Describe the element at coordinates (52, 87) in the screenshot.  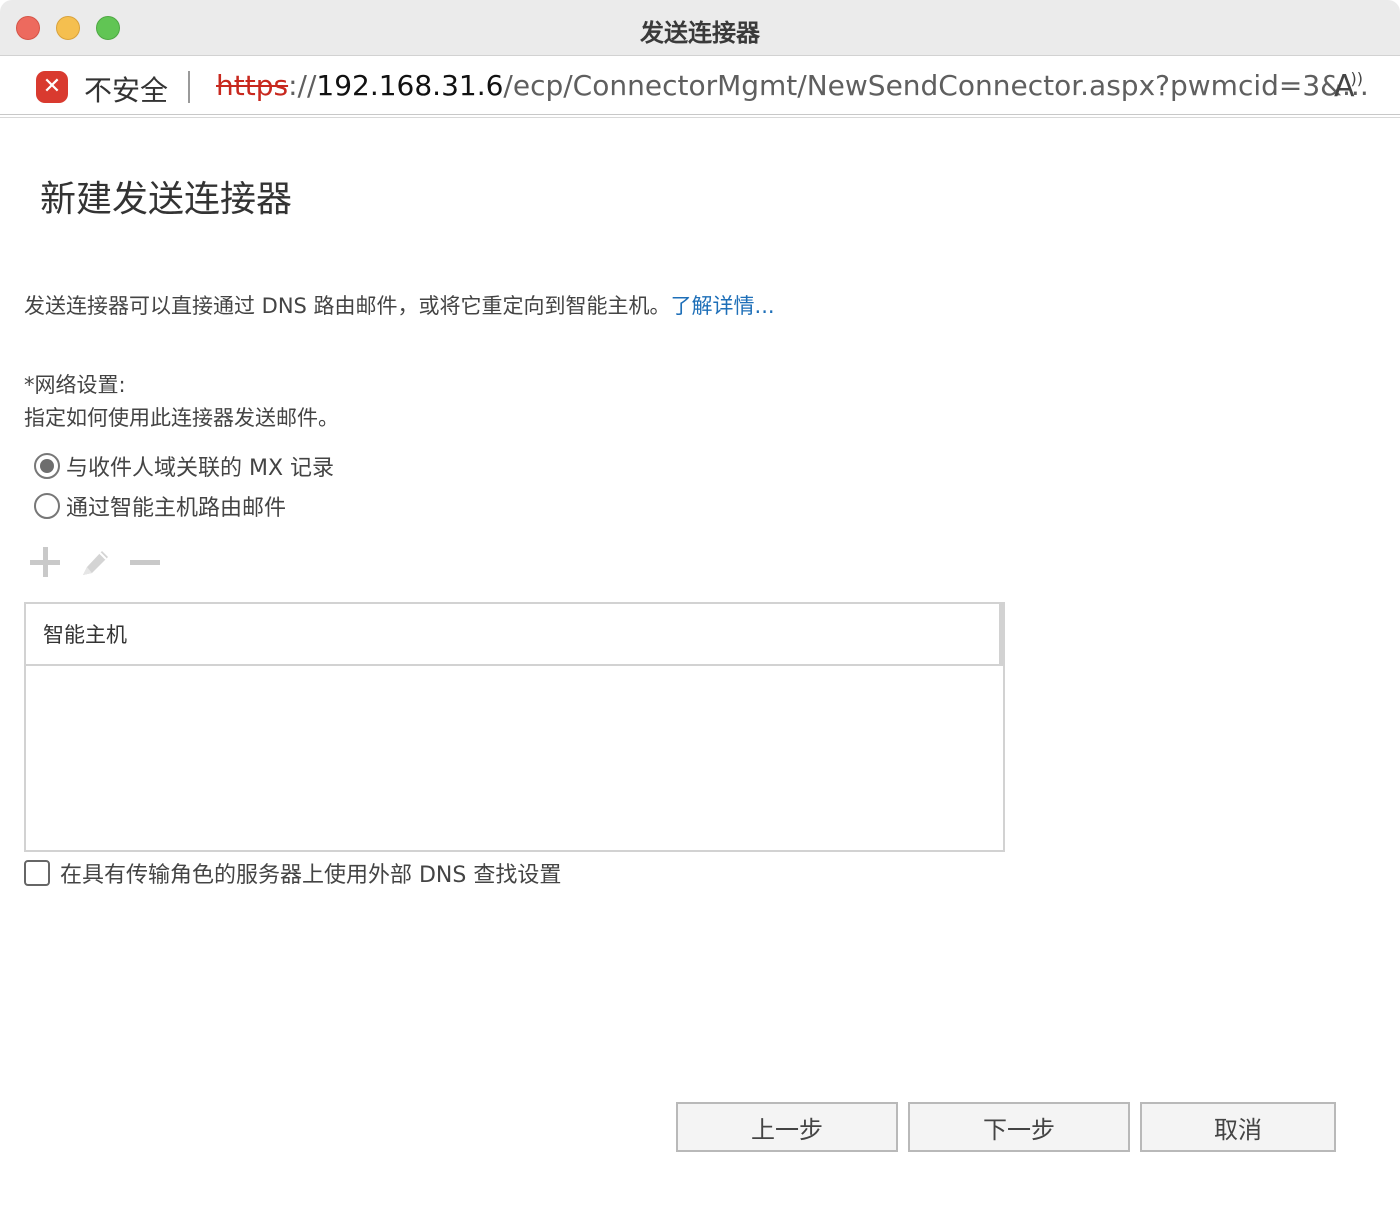
I see `insecure-icon: ✕` at that location.